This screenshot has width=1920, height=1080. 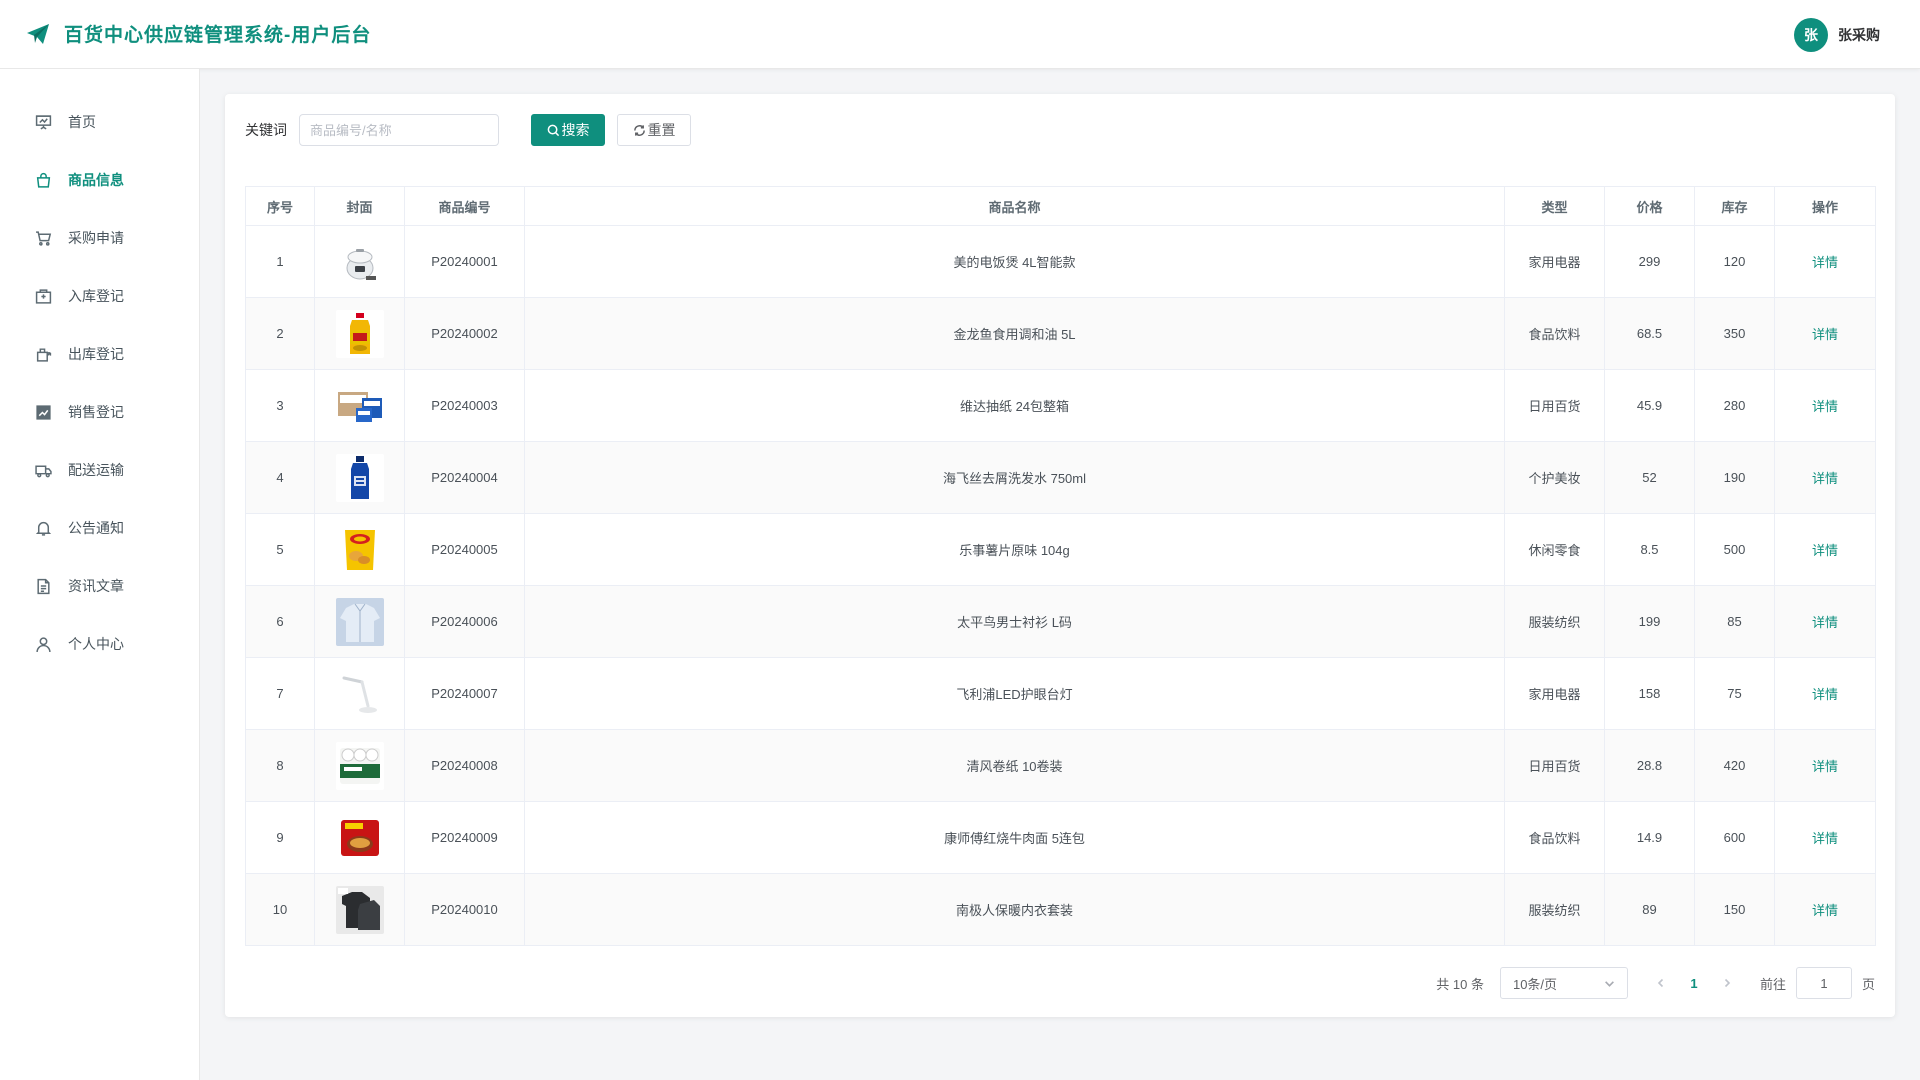 I want to click on sidebar-item-profile: 个人中心, so click(x=99, y=644).